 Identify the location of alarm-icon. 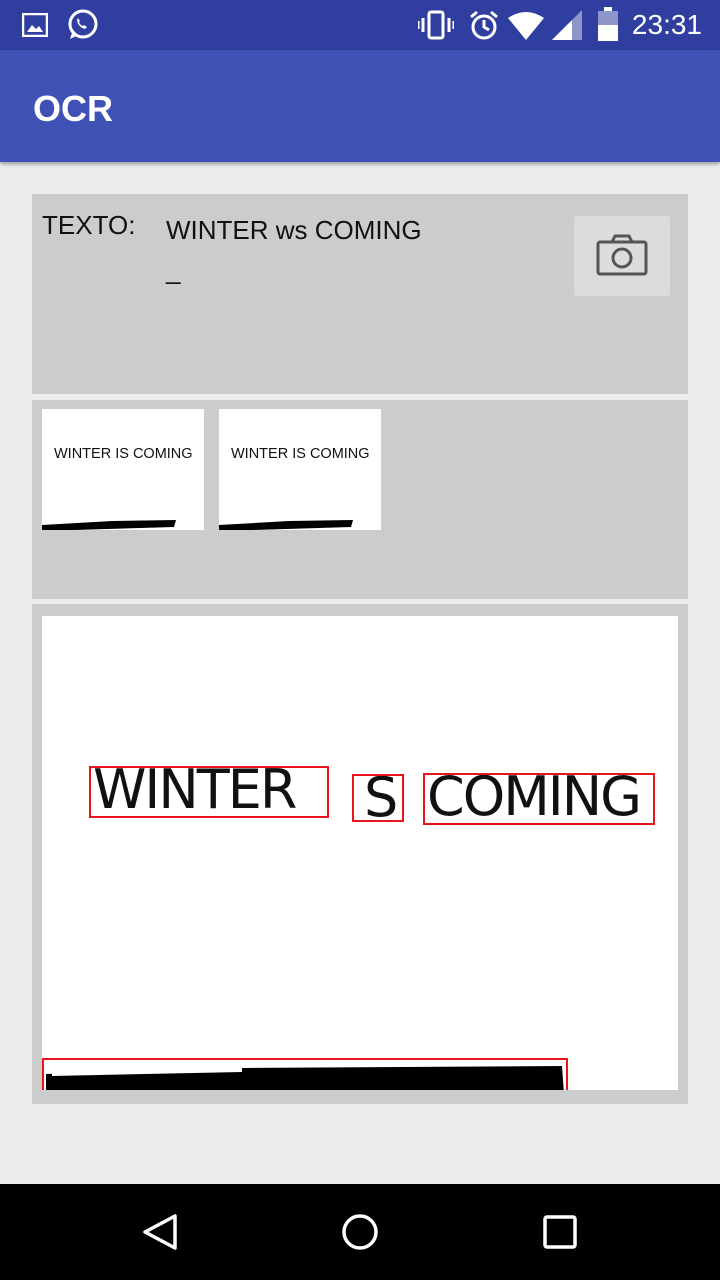
(484, 27).